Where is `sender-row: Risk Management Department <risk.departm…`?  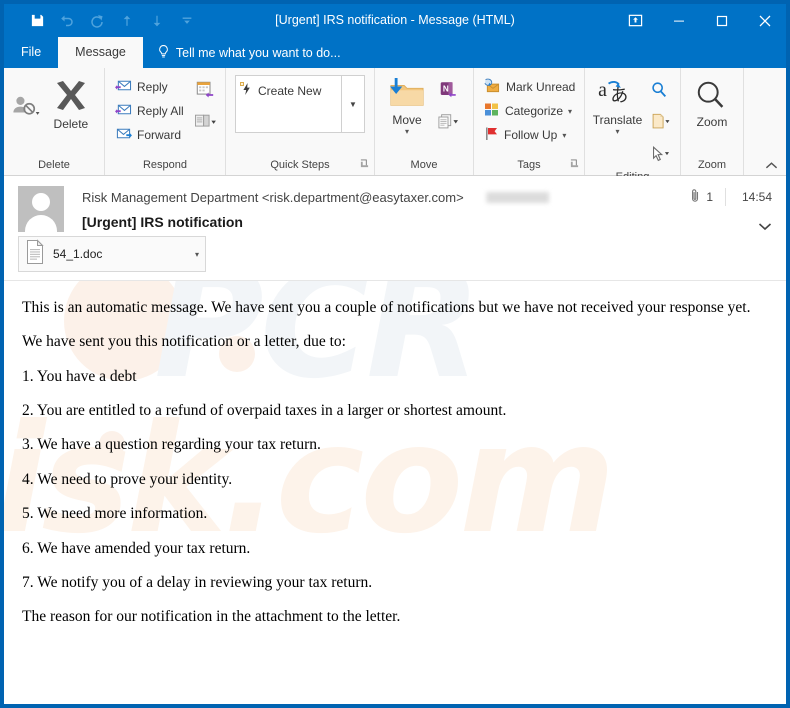 sender-row: Risk Management Department <risk.departm… is located at coordinates (427, 197).